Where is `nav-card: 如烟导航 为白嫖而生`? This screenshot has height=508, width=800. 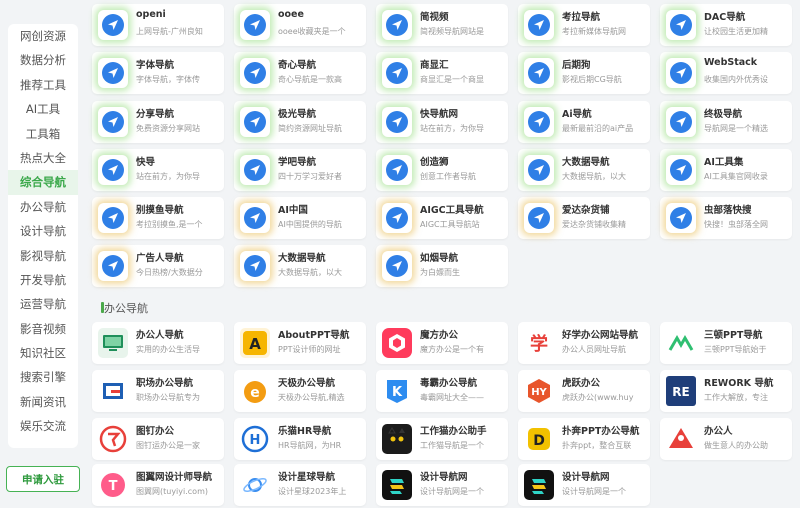 nav-card: 如烟导航 为白嫖而生 is located at coordinates (442, 266).